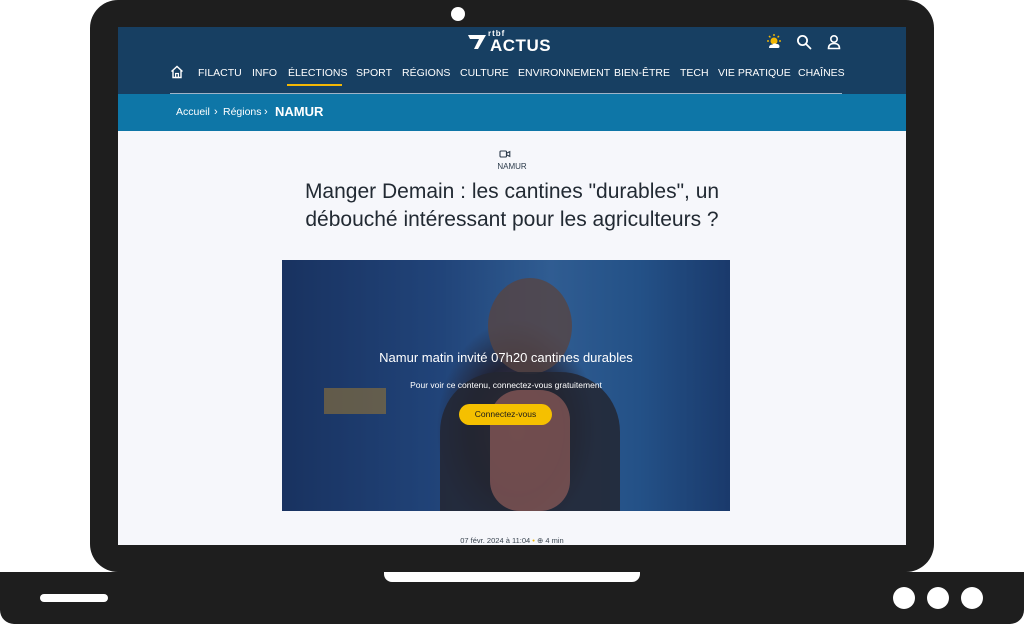 The height and width of the screenshot is (624, 1024). What do you see at coordinates (512, 112) in the screenshot?
I see `breadcrumb: Accueil › Régions › NAMUR` at bounding box center [512, 112].